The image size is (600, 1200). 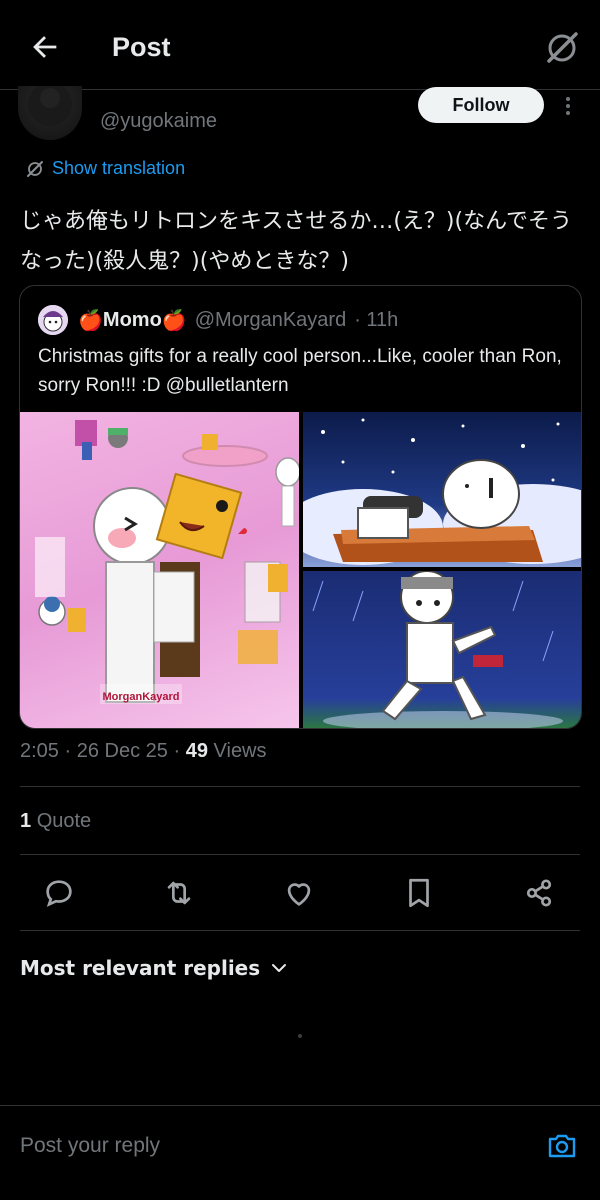 What do you see at coordinates (53, 320) in the screenshot?
I see `quoted-avatar` at bounding box center [53, 320].